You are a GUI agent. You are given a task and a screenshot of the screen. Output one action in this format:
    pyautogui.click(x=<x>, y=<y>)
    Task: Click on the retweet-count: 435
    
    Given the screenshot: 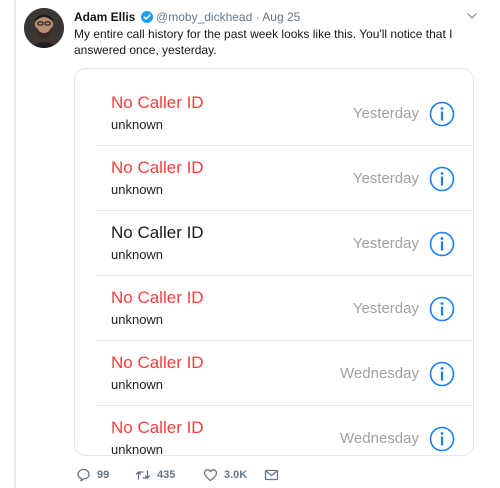 What is the action you would take?
    pyautogui.click(x=166, y=475)
    